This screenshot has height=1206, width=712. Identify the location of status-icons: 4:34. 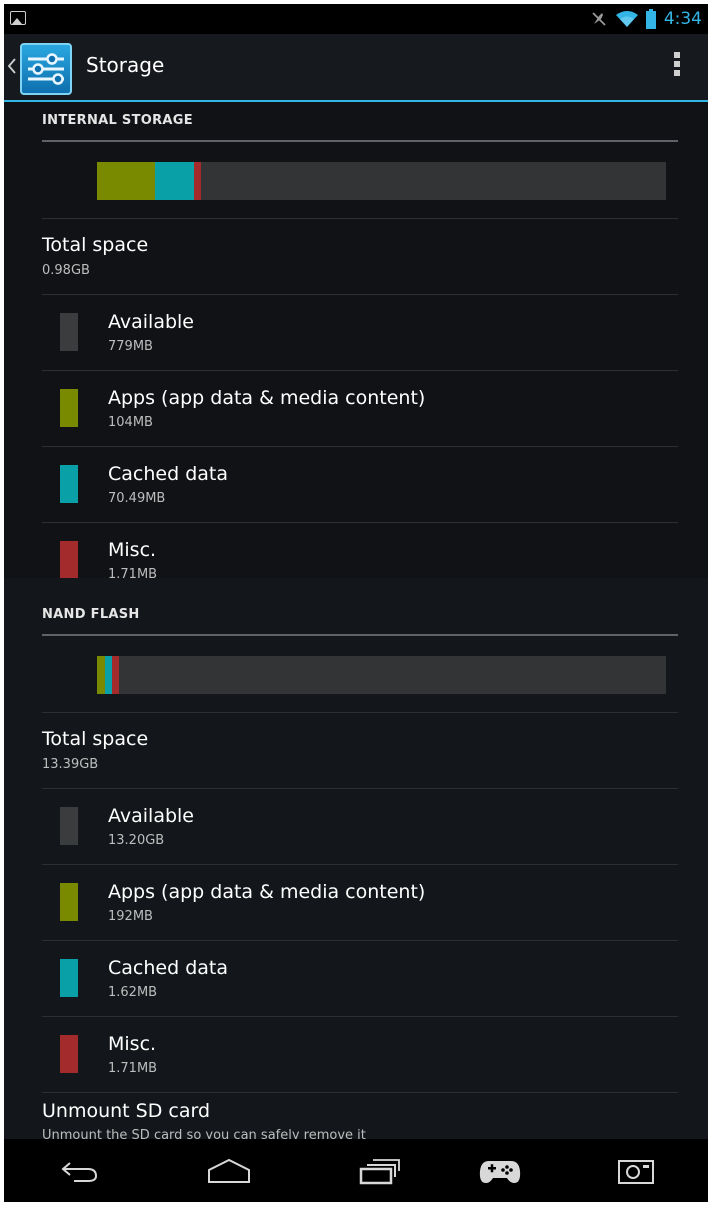
(646, 19).